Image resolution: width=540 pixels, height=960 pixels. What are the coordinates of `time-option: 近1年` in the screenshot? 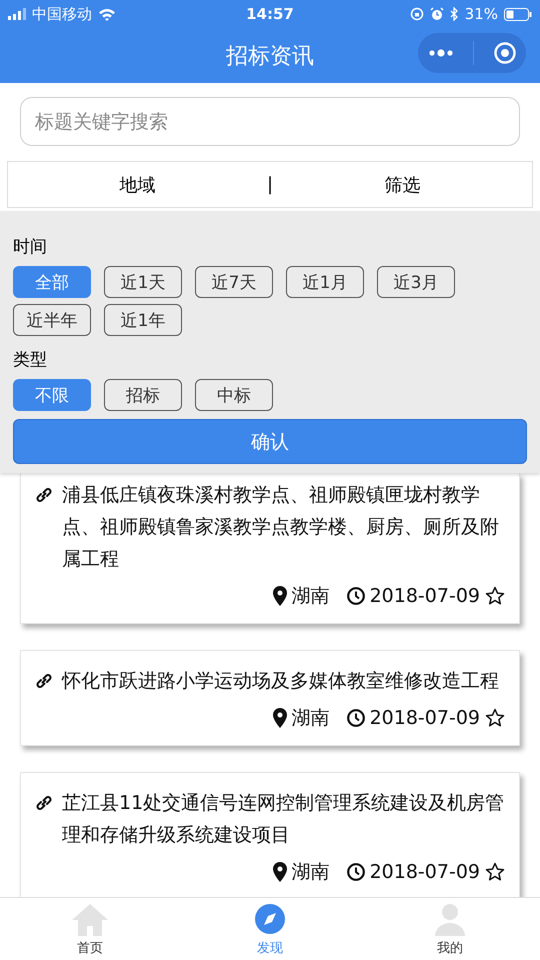 It's located at (143, 320).